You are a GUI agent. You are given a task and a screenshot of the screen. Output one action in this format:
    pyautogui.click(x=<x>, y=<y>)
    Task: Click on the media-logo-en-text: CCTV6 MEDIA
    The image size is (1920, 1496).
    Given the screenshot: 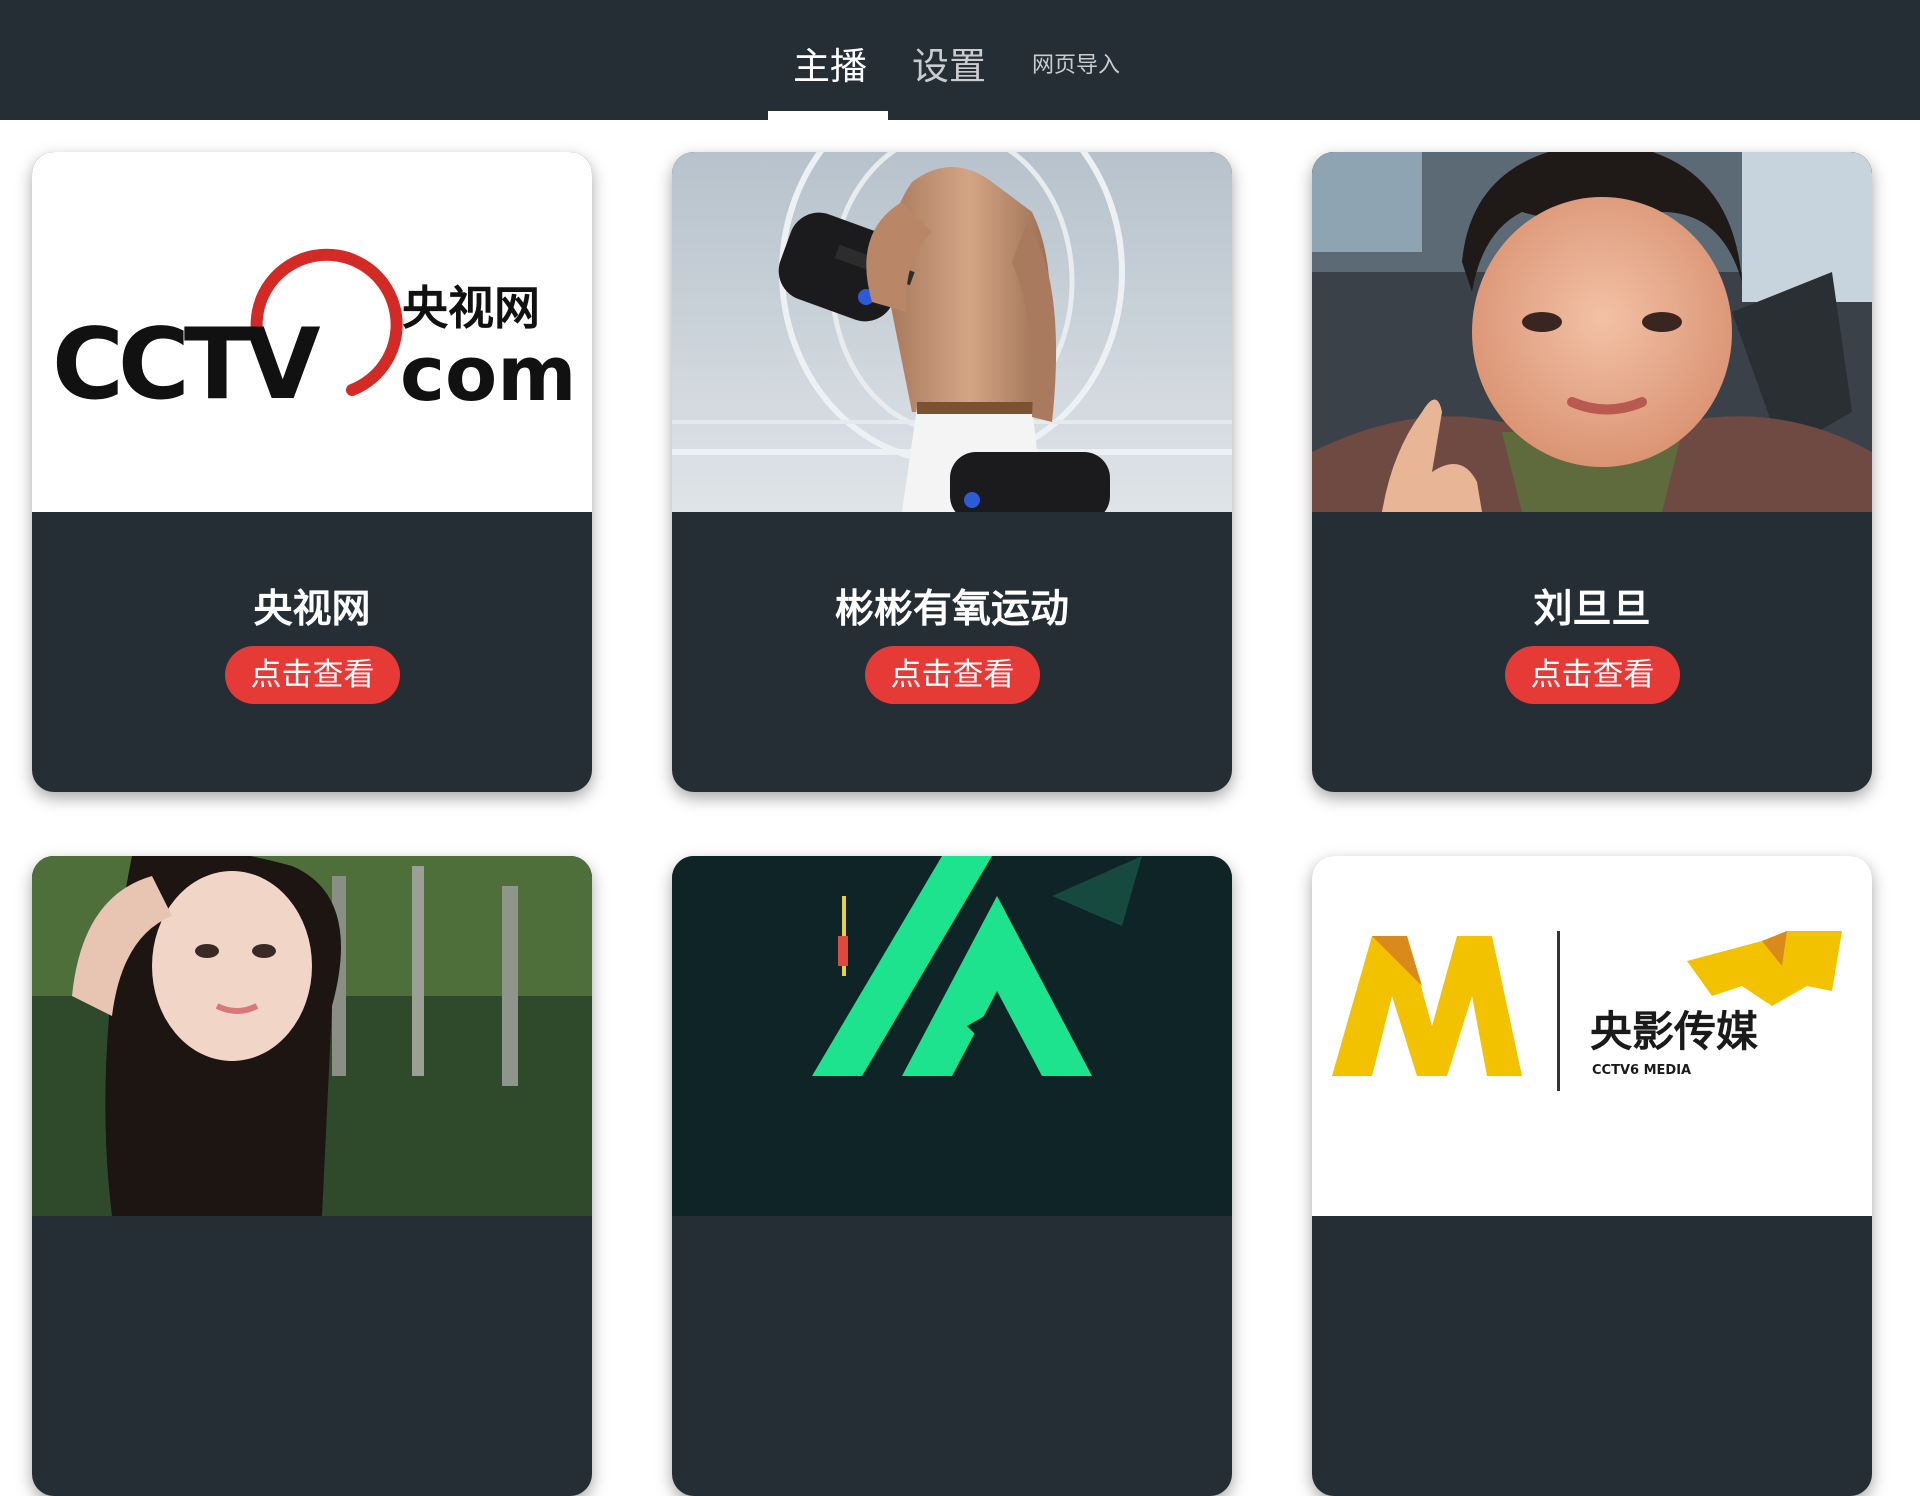 What is the action you would take?
    pyautogui.click(x=1641, y=1070)
    